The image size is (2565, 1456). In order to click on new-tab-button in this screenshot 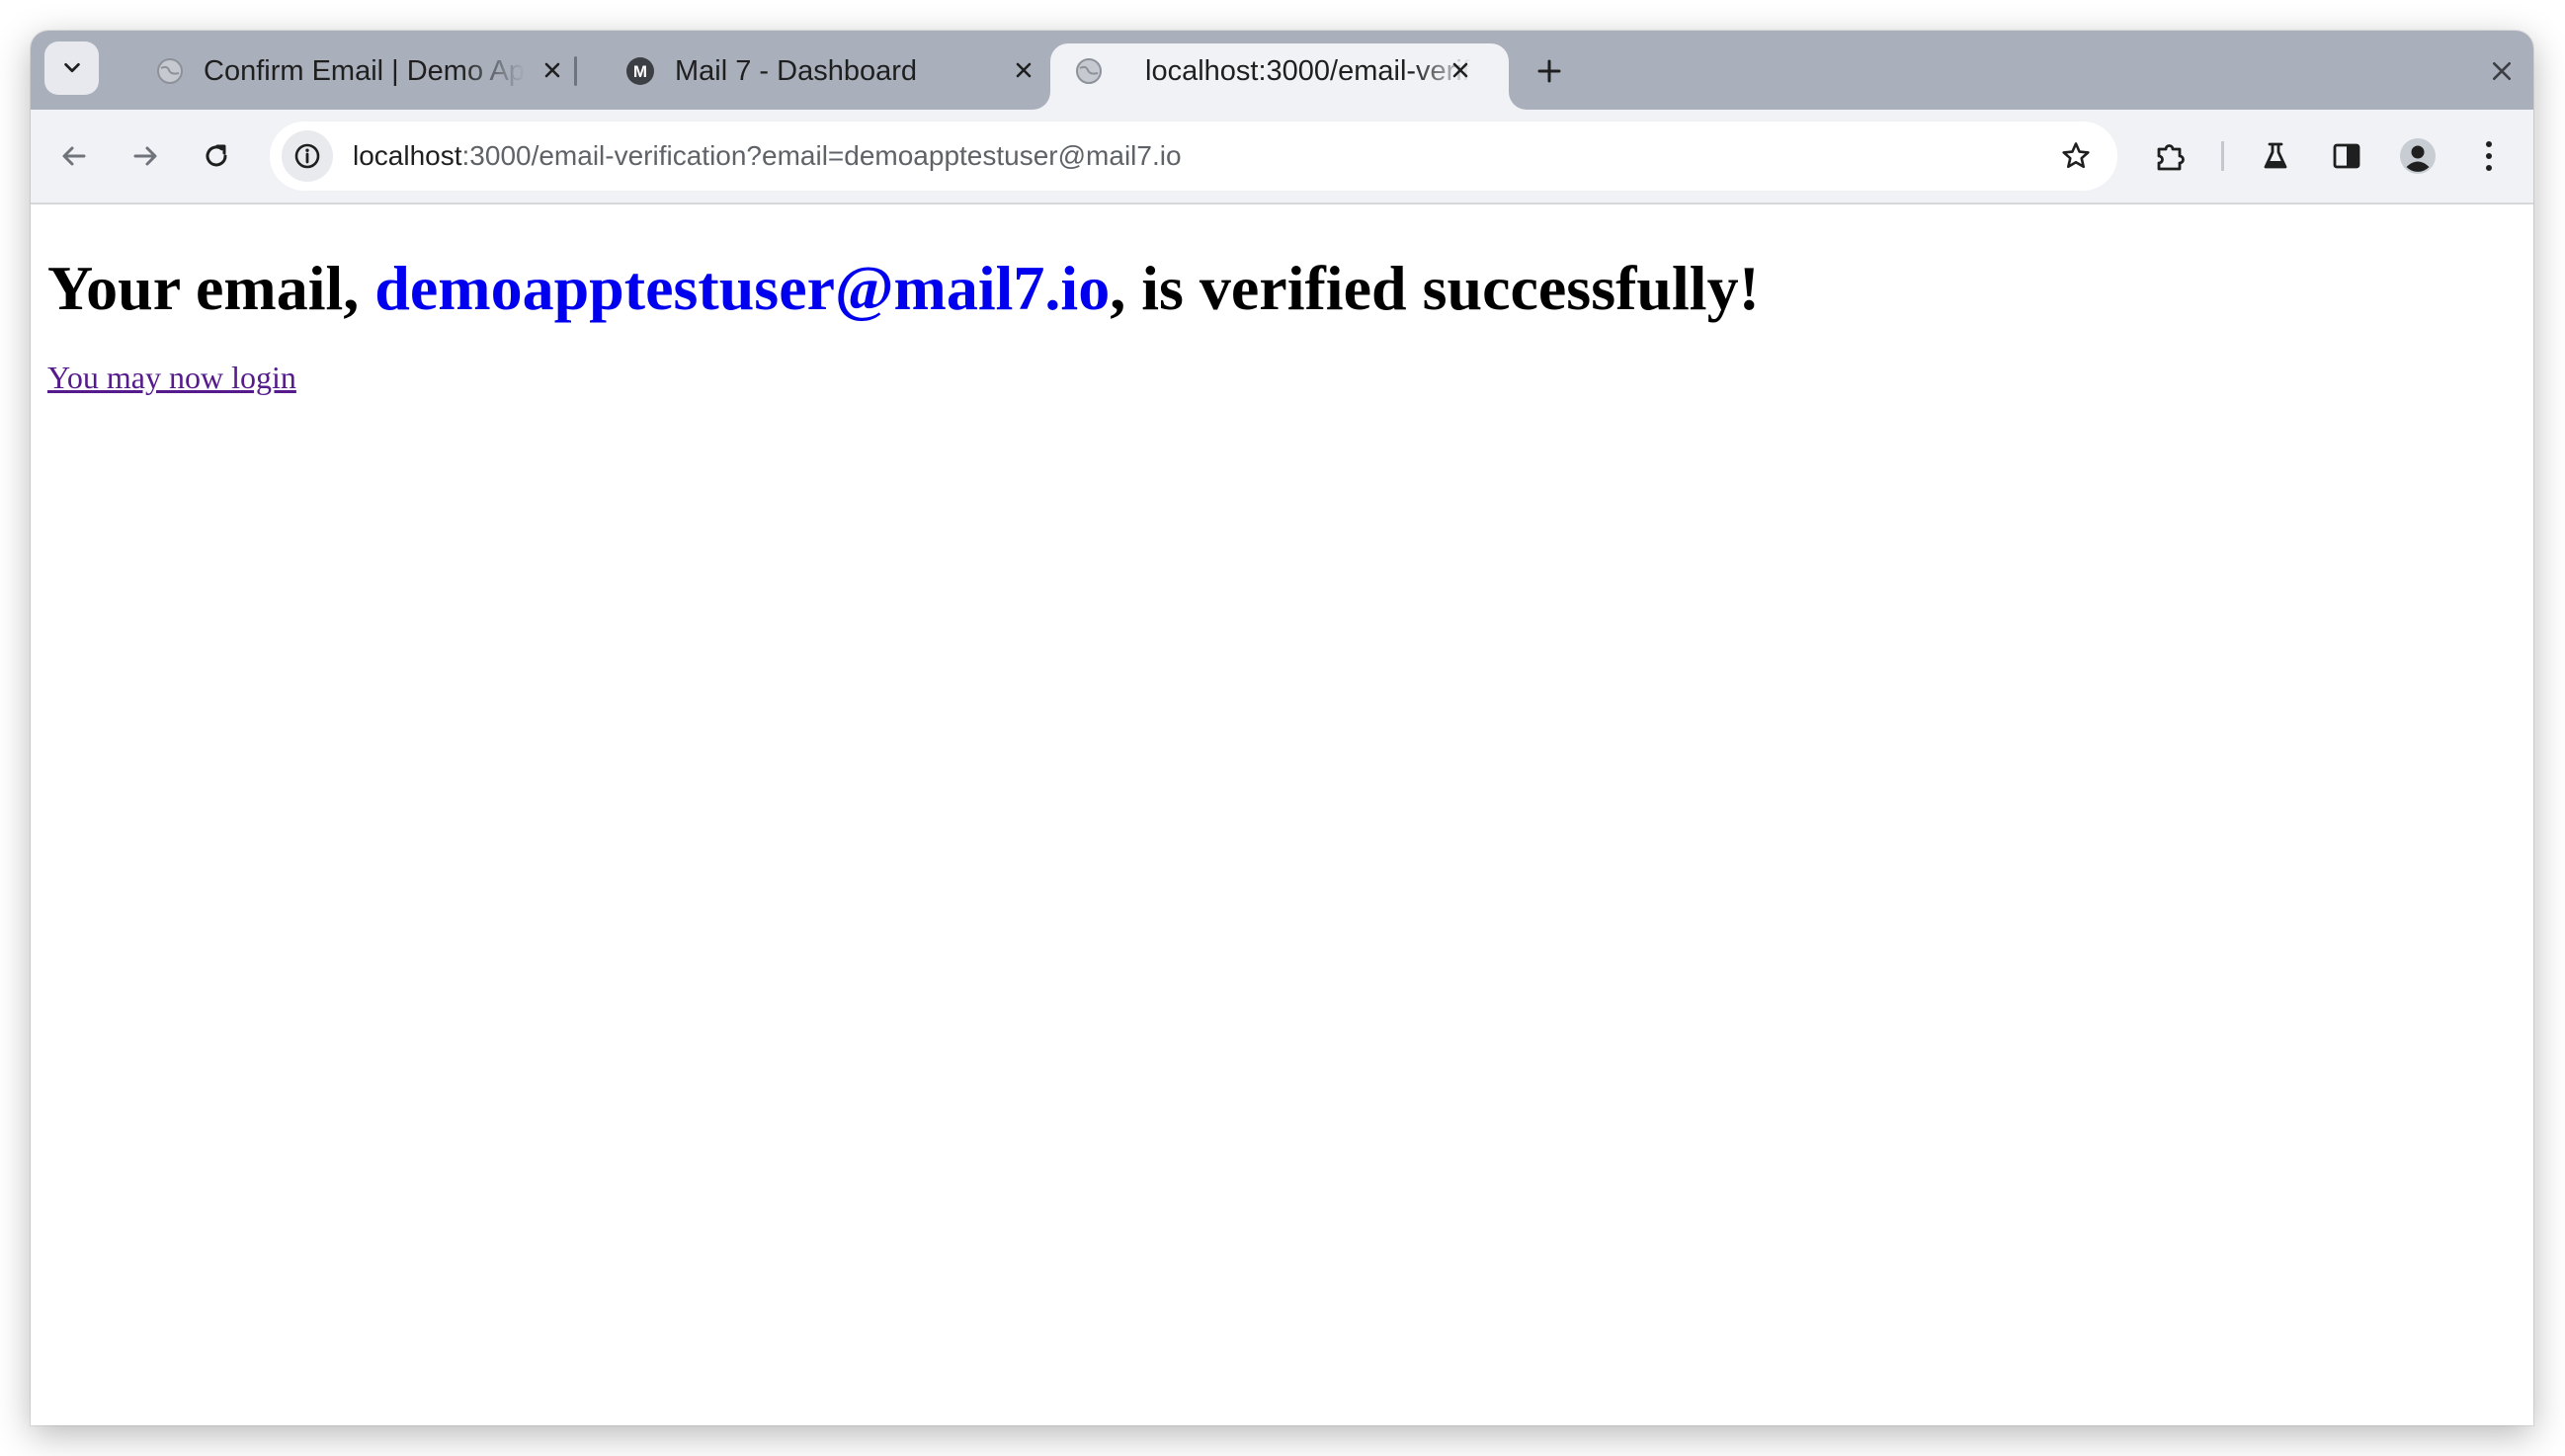, I will do `click(1549, 71)`.